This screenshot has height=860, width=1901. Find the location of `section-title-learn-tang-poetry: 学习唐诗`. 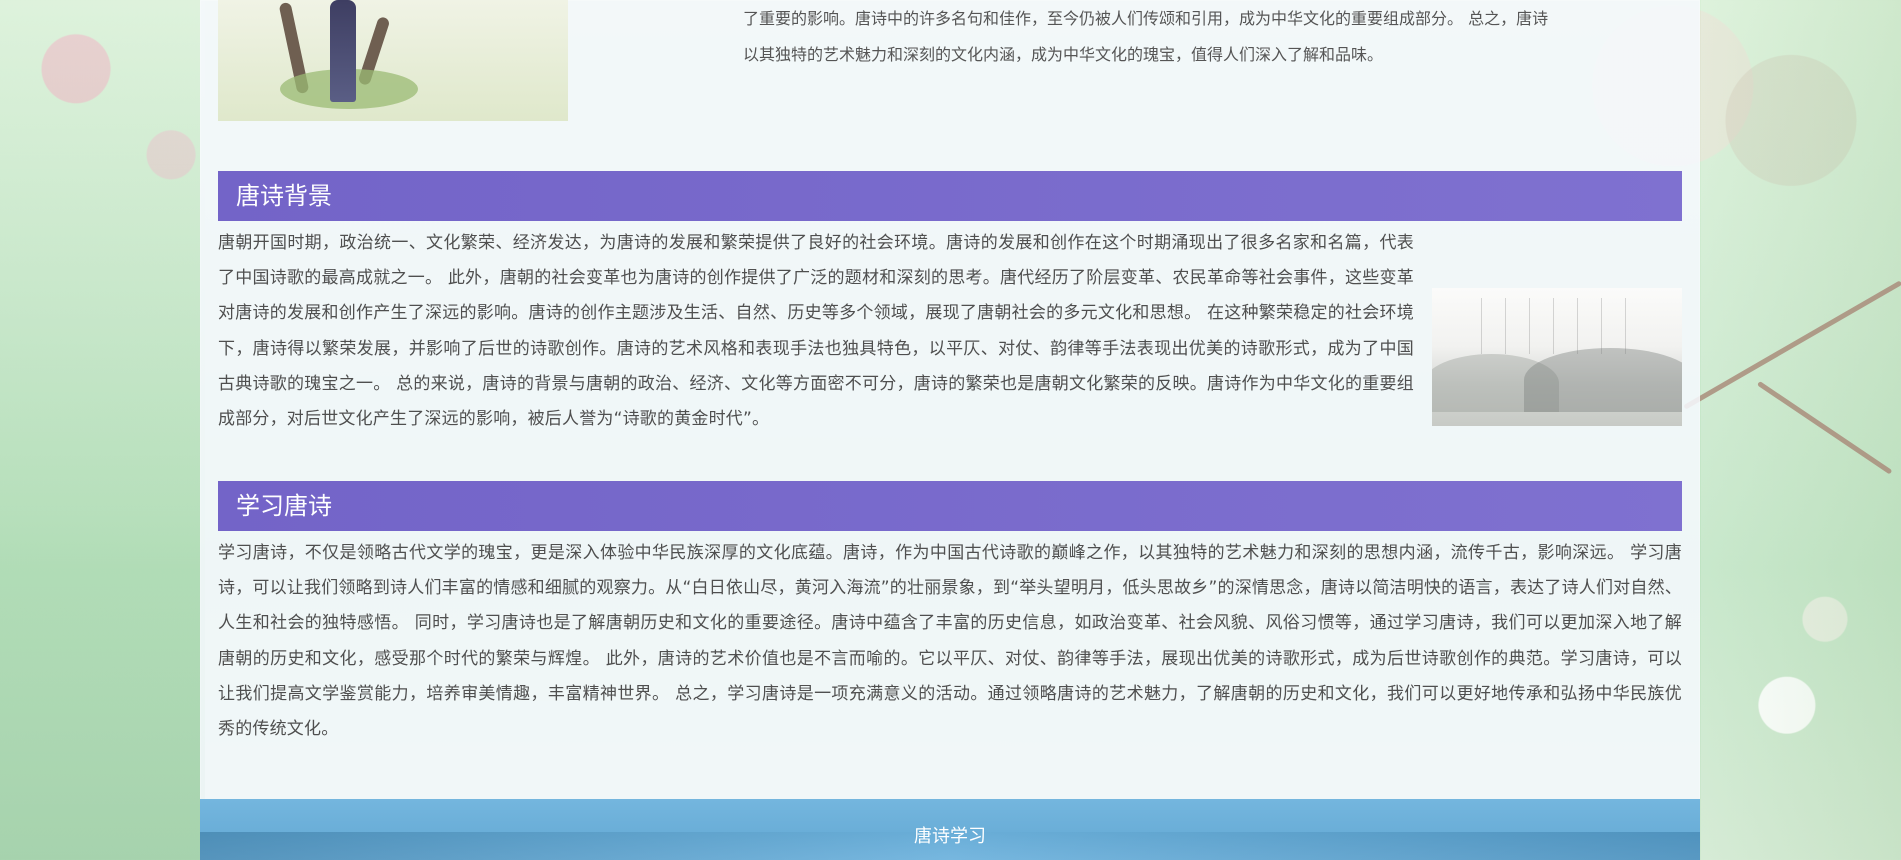

section-title-learn-tang-poetry: 学习唐诗 is located at coordinates (950, 505).